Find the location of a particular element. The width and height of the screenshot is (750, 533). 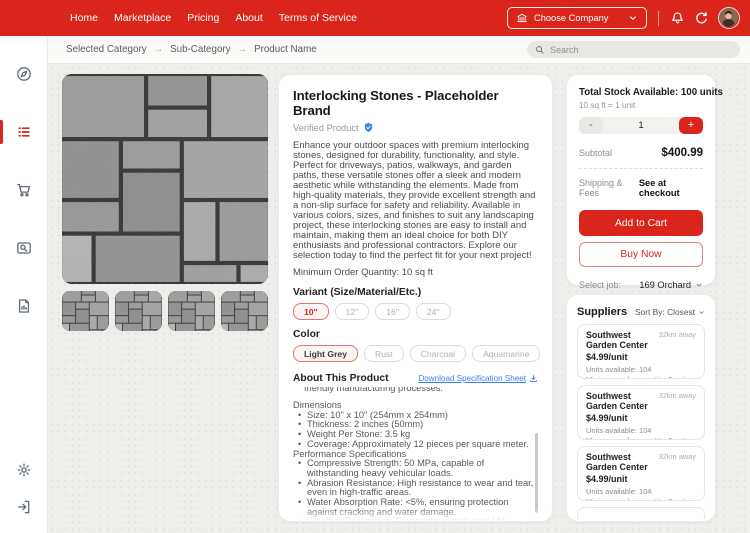

left-sidebar is located at coordinates (24, 284).